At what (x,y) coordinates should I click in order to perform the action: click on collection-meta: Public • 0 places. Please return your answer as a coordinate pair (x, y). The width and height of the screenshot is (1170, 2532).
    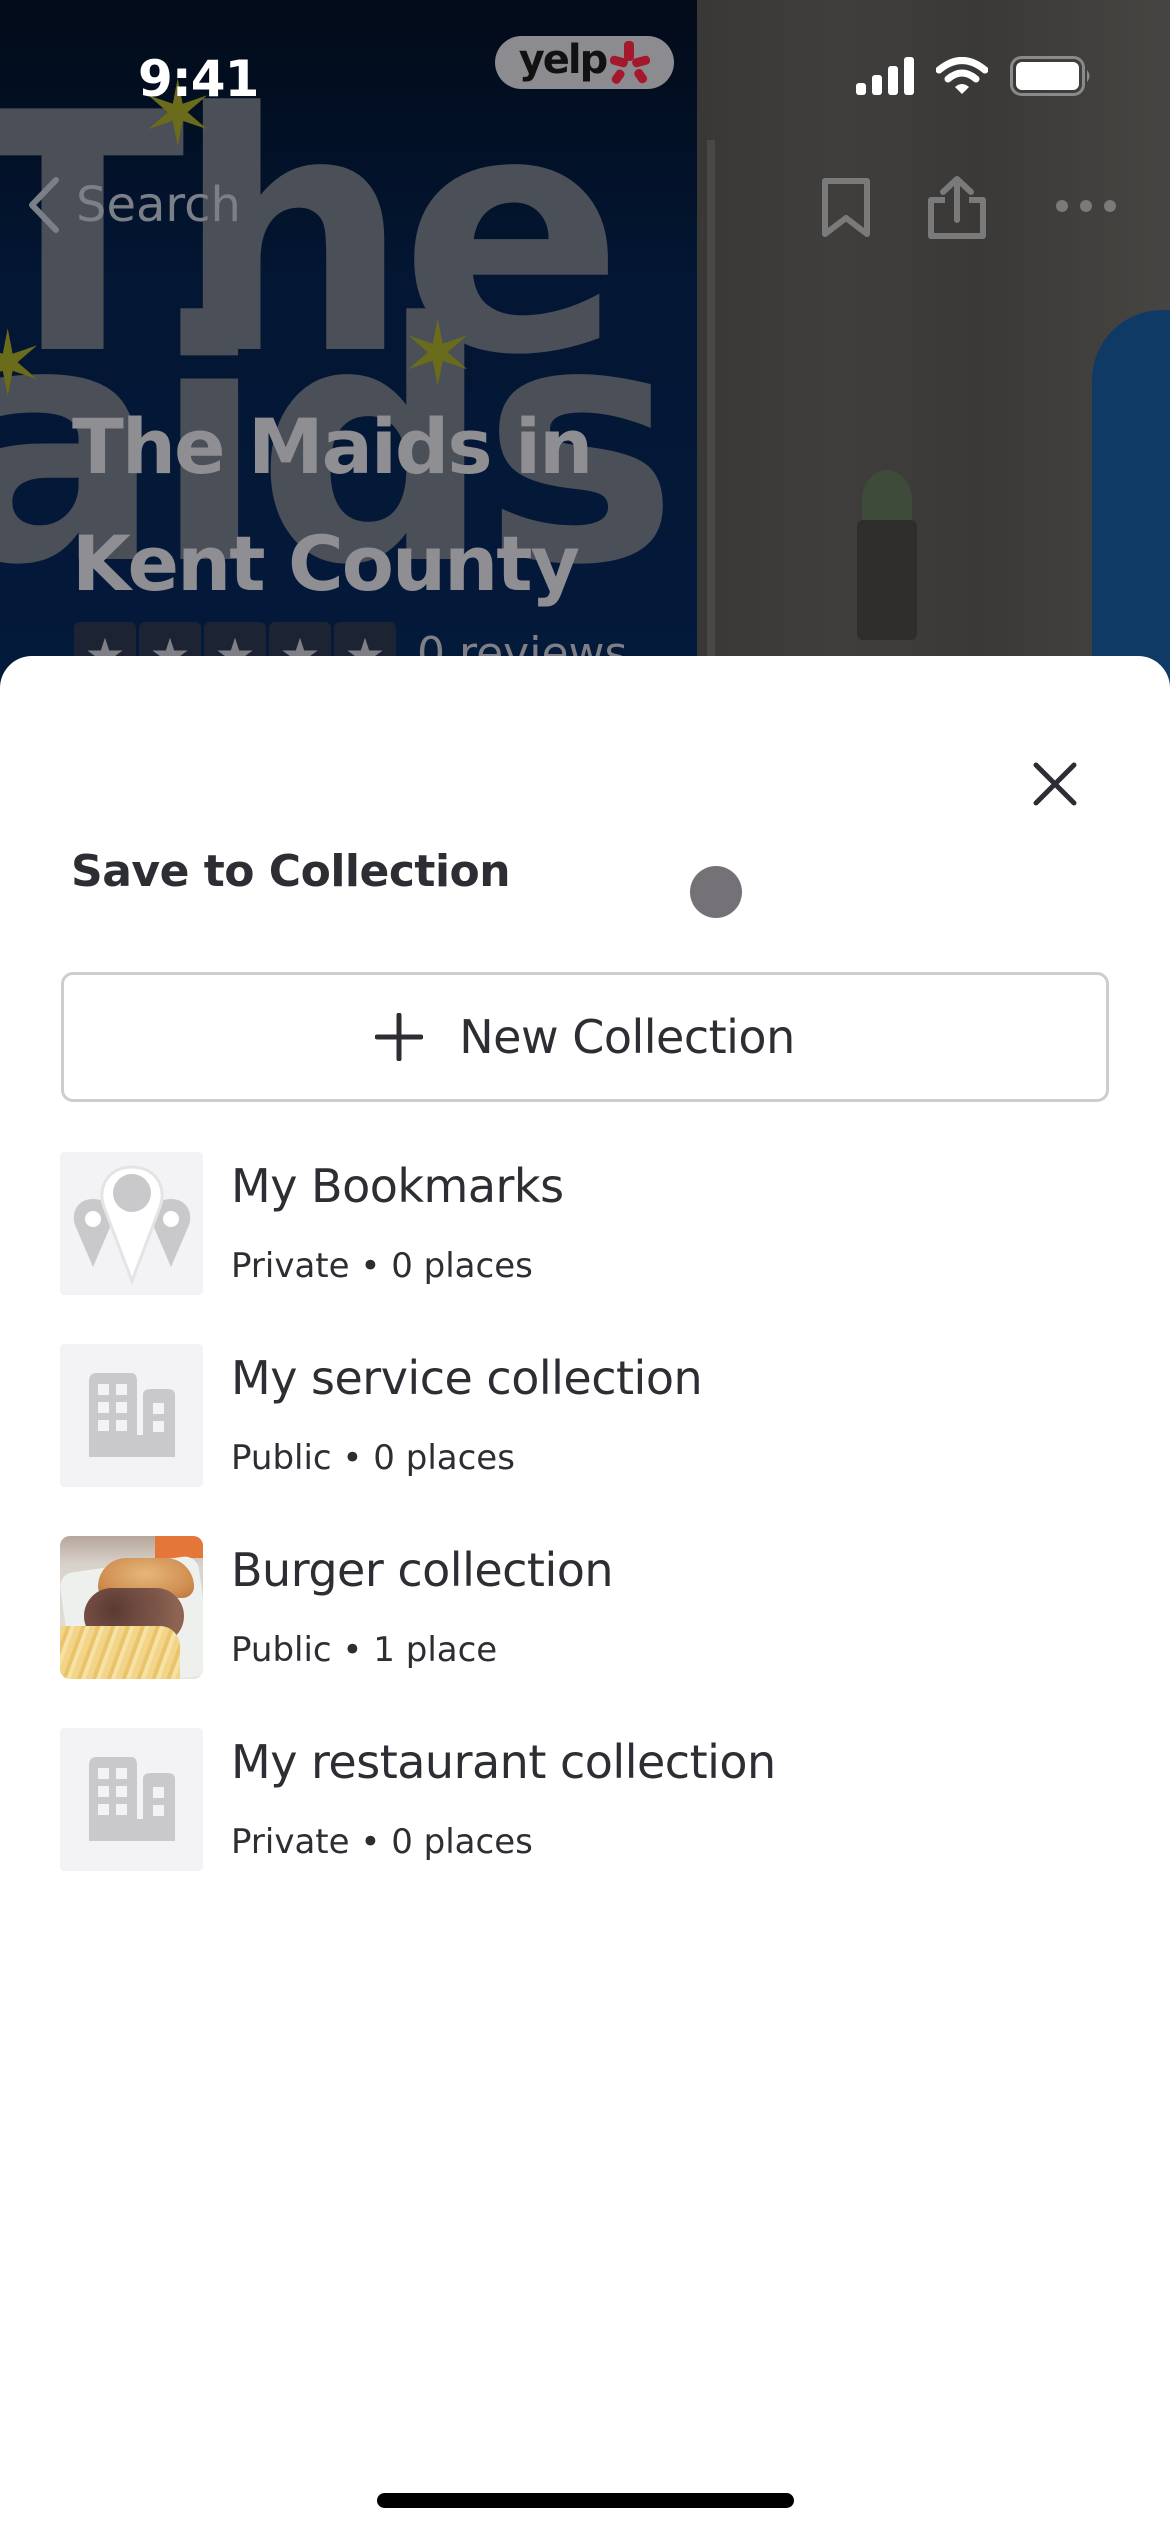
    Looking at the image, I should click on (373, 1458).